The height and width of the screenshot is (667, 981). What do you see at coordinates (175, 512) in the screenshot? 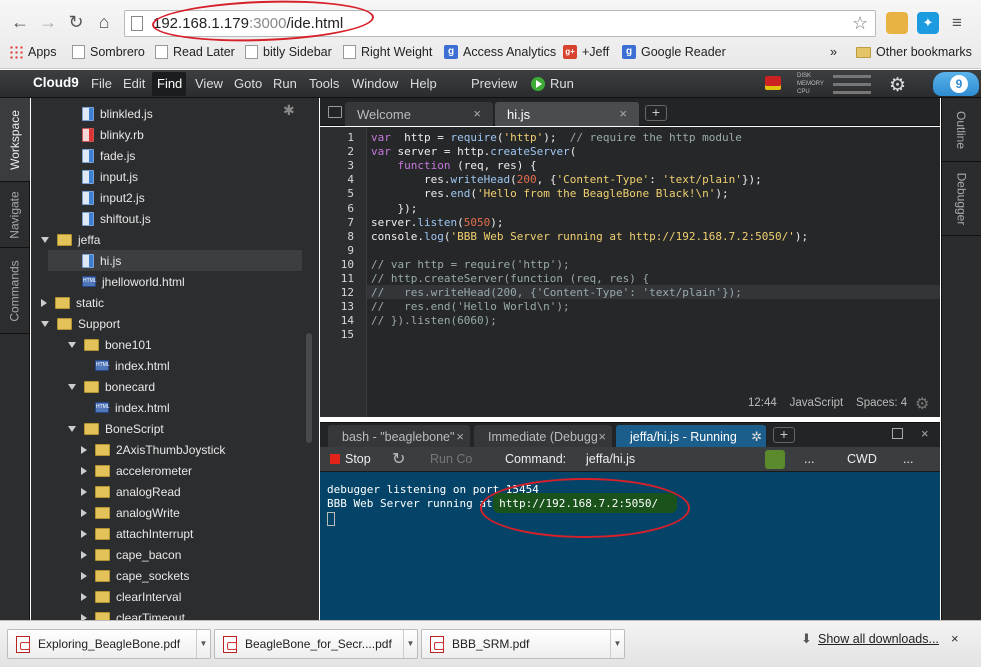
I see `tree-item: analogWrite` at bounding box center [175, 512].